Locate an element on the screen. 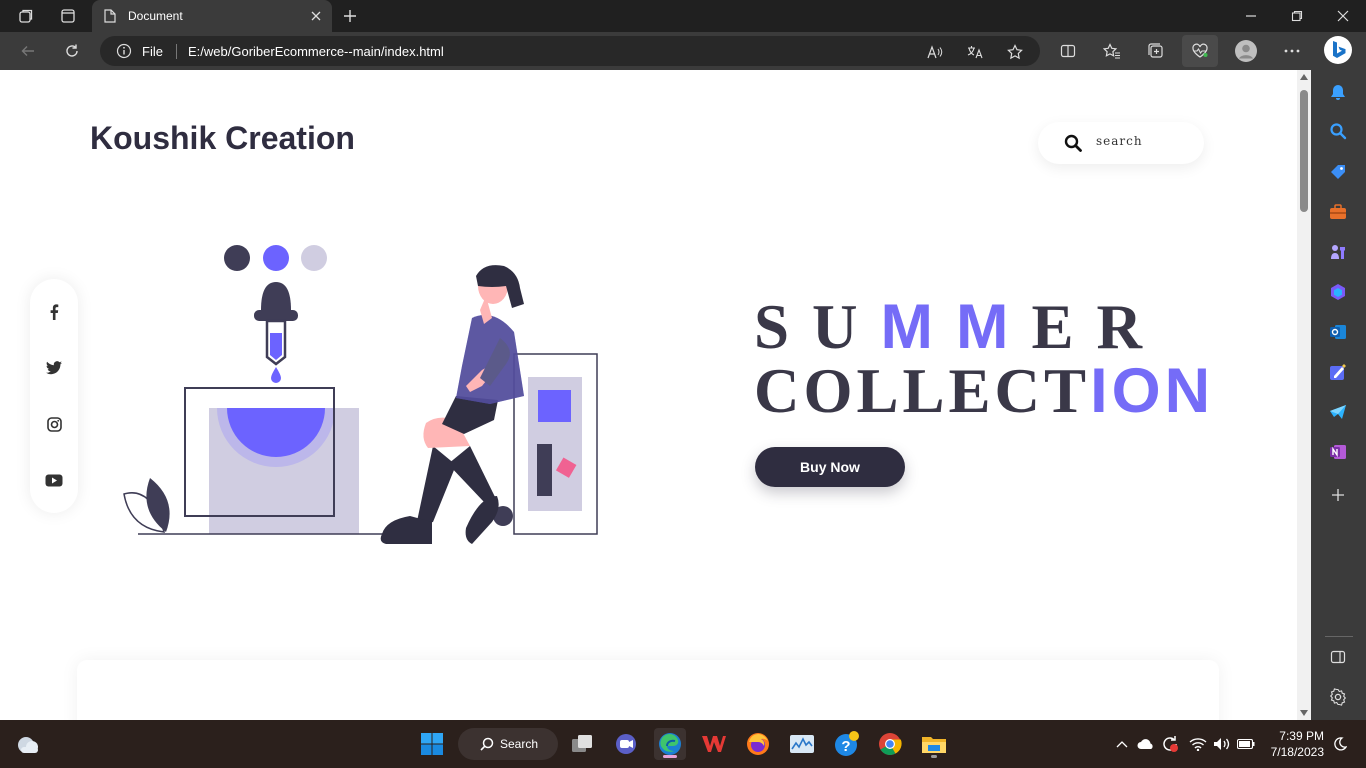 This screenshot has width=1366, height=768. edge-taskbar-icon is located at coordinates (670, 744).